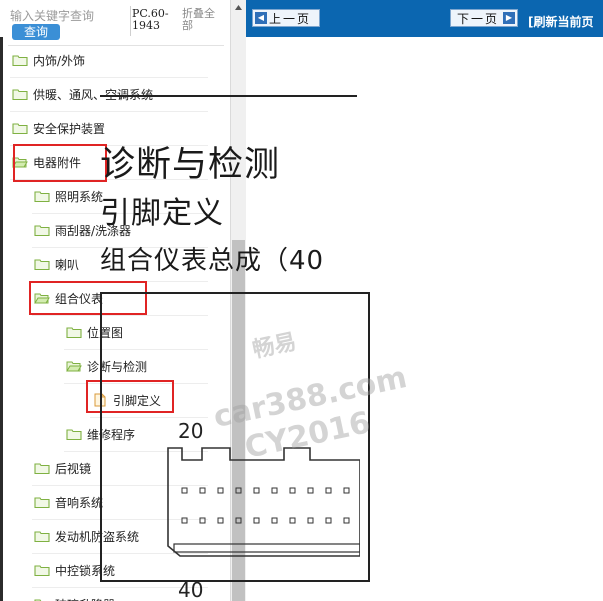  Describe the element at coordinates (67, 264) in the screenshot. I see `tree-item-label: 喇叭` at that location.